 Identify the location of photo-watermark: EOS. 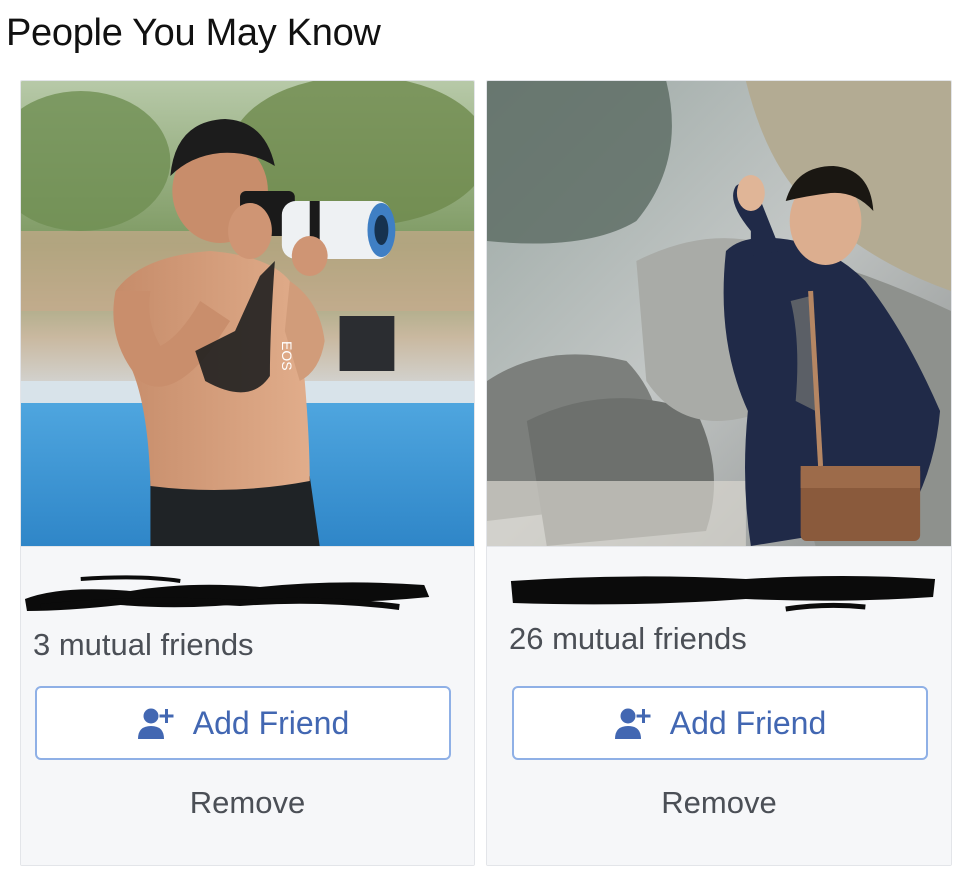
(287, 356).